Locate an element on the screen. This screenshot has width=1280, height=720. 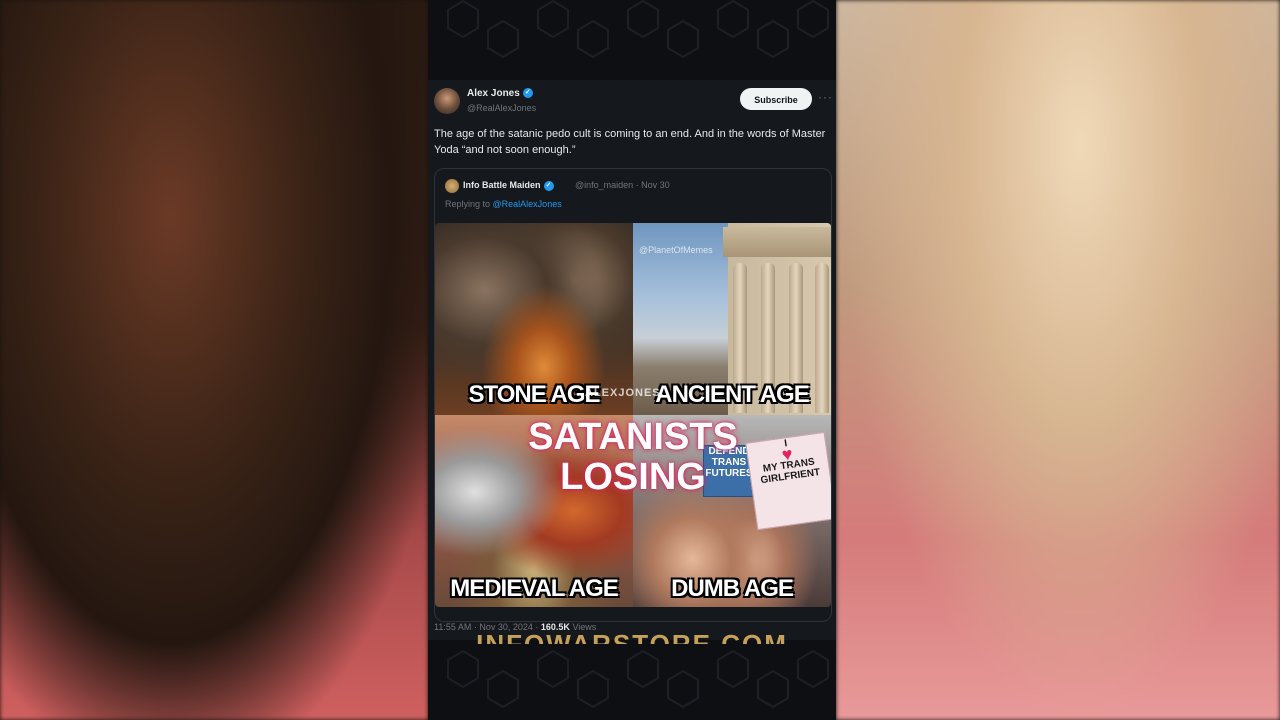
watermark-center: ALEXJONES. is located at coordinates (625, 393).